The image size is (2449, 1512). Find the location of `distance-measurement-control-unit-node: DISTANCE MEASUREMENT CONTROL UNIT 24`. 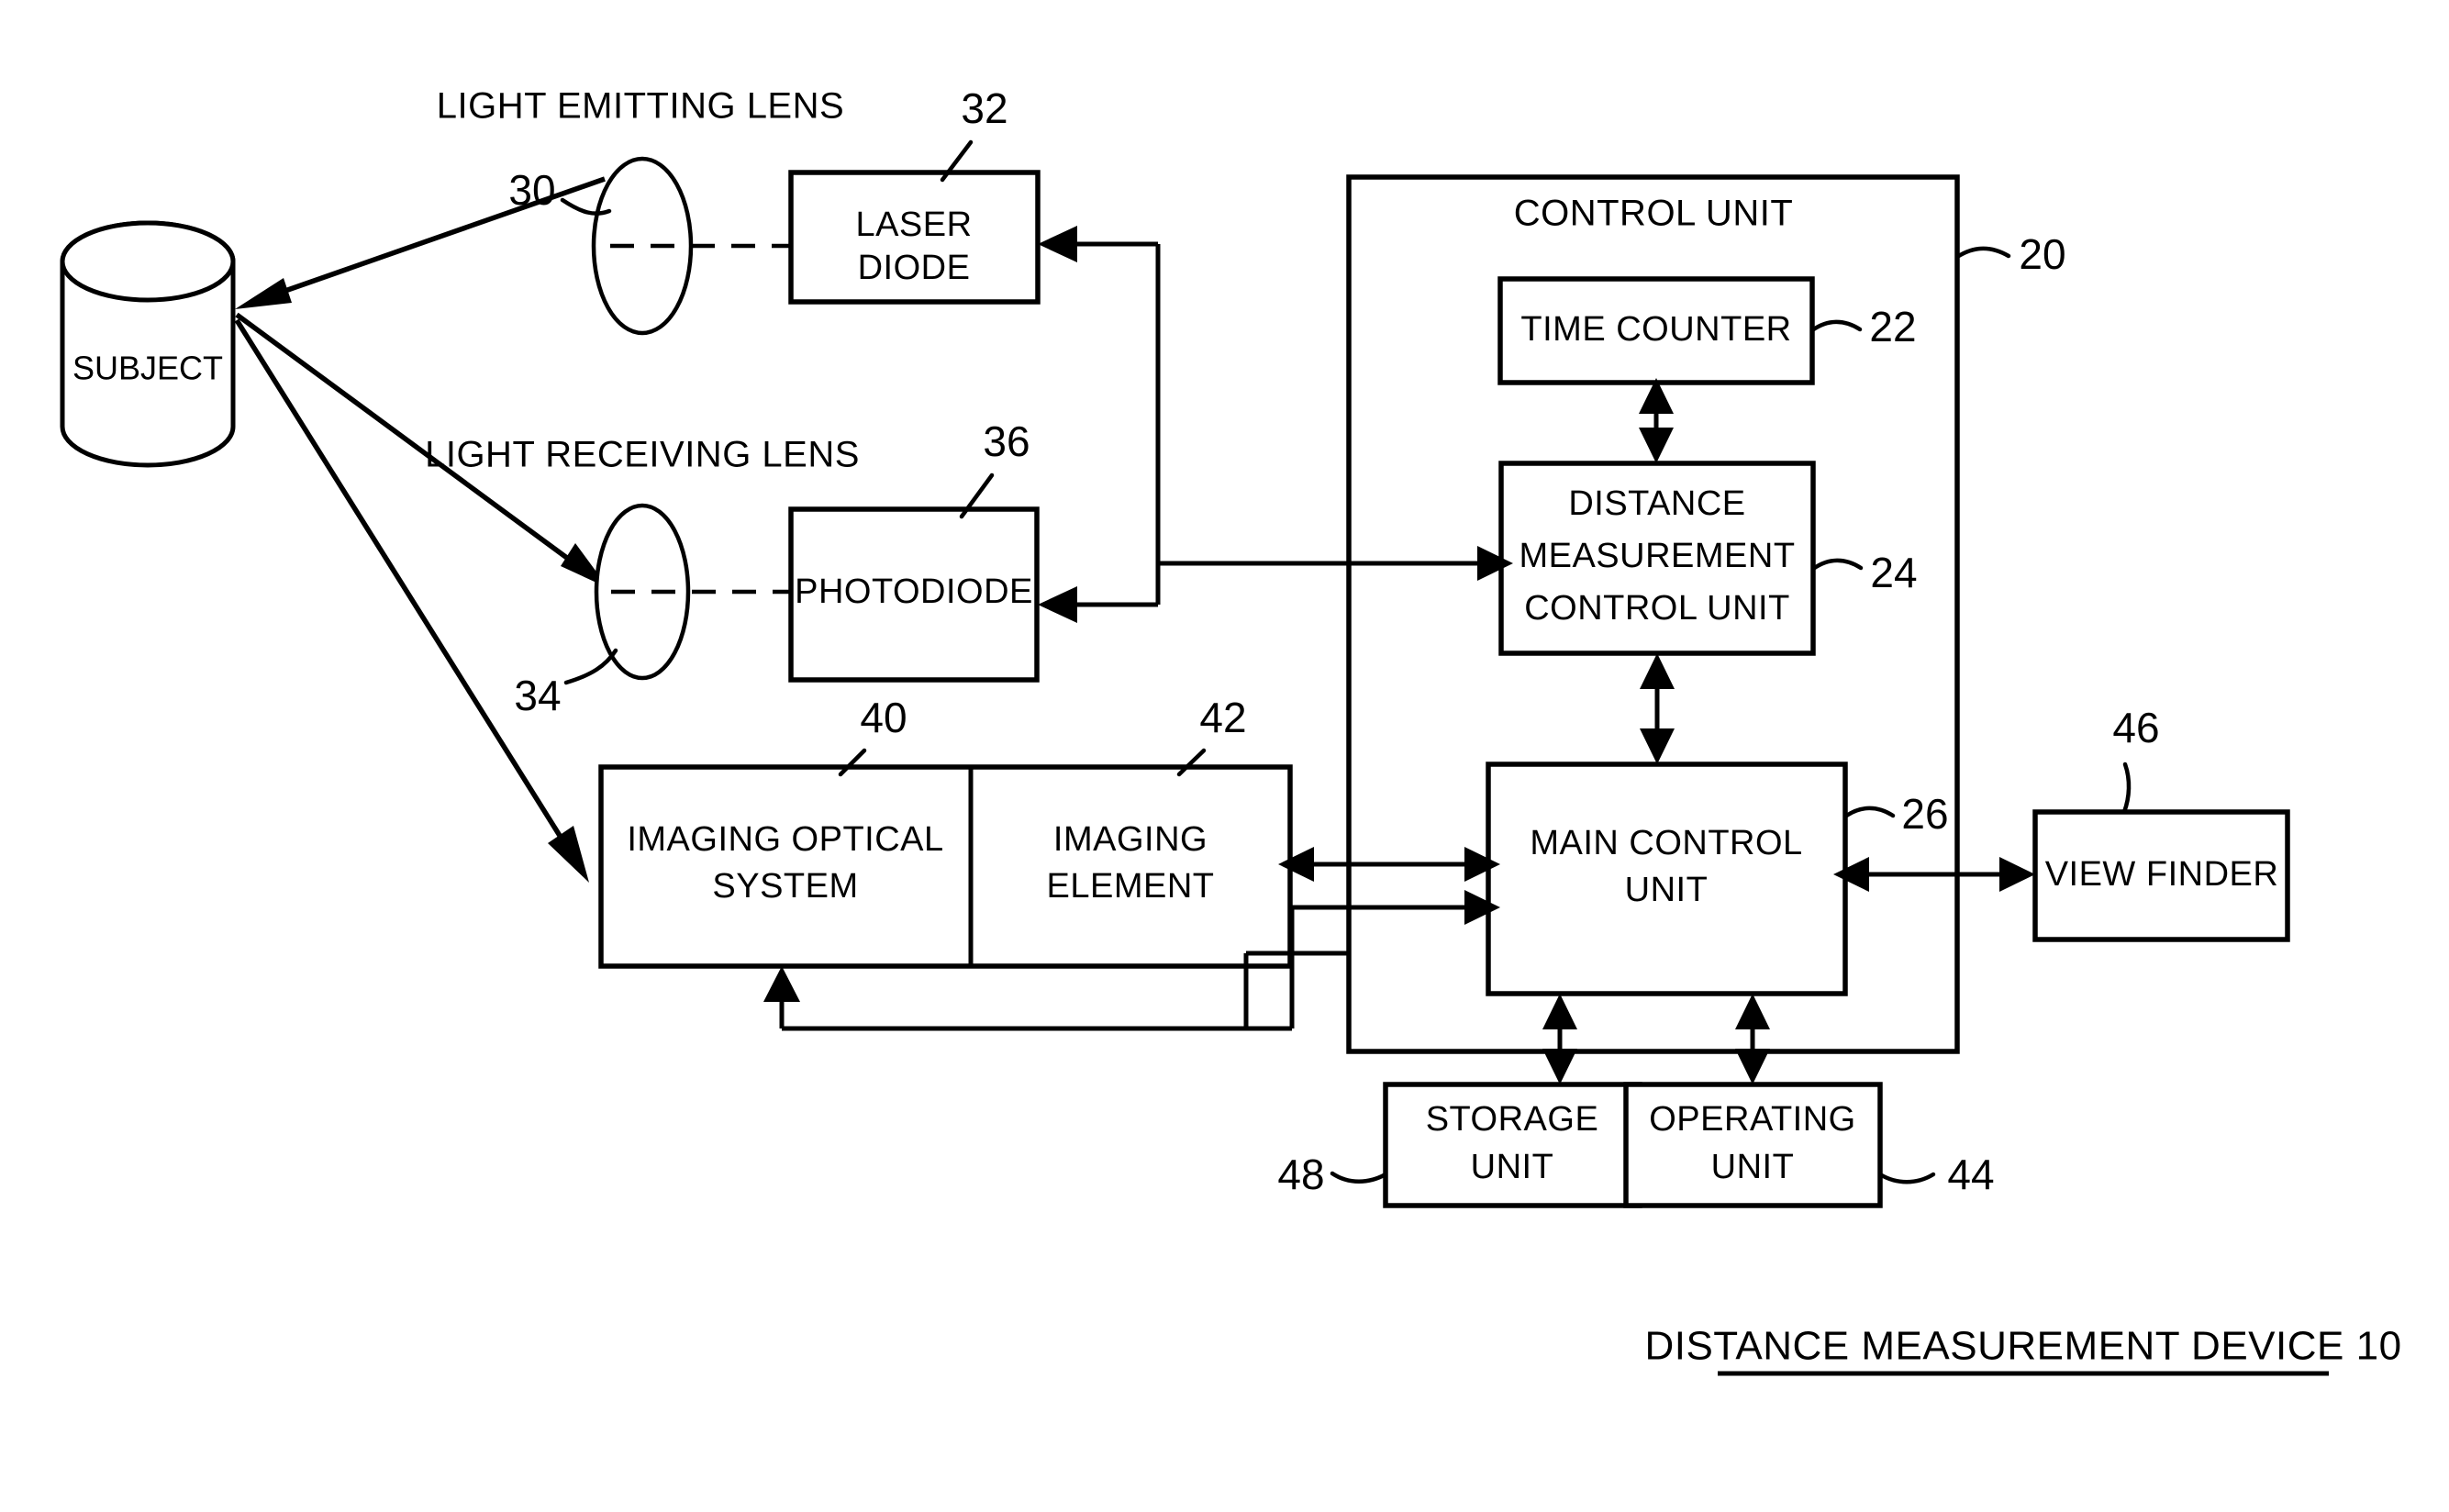

distance-measurement-control-unit-node: DISTANCE MEASUREMENT CONTROL UNIT 24 is located at coordinates (1708, 558).